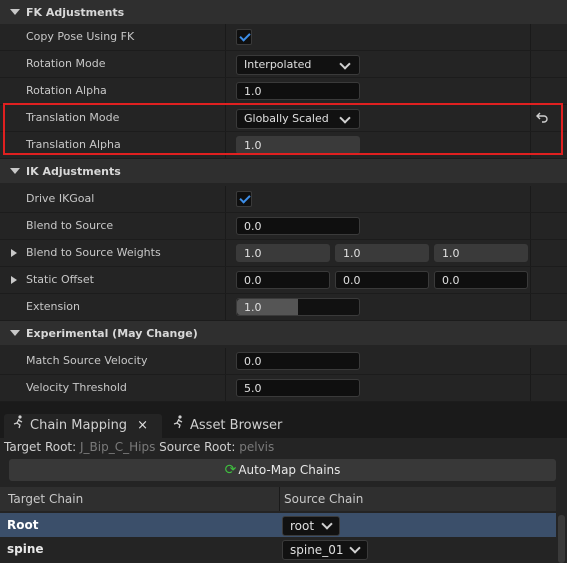  Describe the element at coordinates (298, 145) in the screenshot. I see `translation-alpha-field: 1.0` at that location.